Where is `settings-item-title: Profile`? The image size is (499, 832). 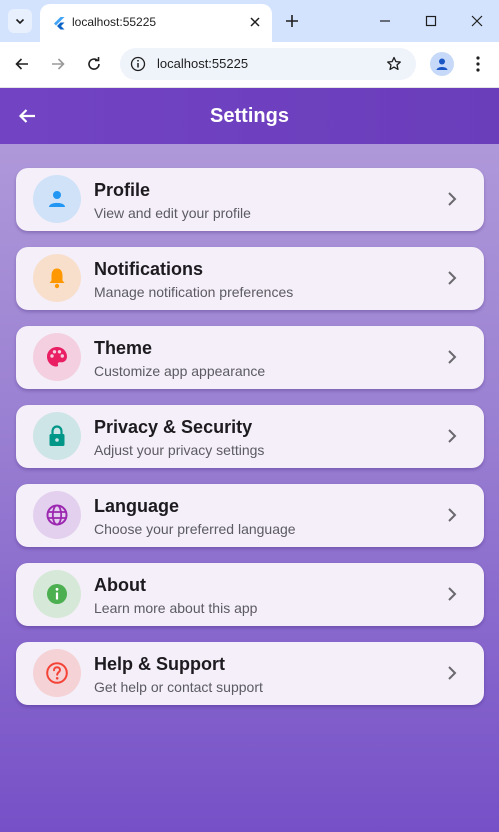 settings-item-title: Profile is located at coordinates (122, 190).